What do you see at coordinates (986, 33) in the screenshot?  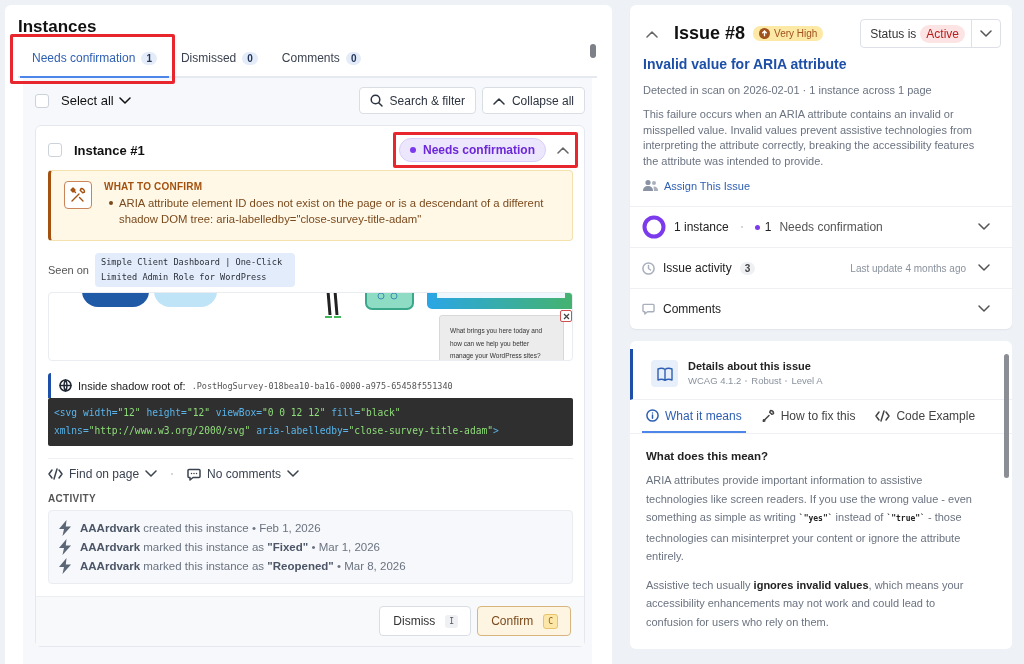 I see `caret-icon` at bounding box center [986, 33].